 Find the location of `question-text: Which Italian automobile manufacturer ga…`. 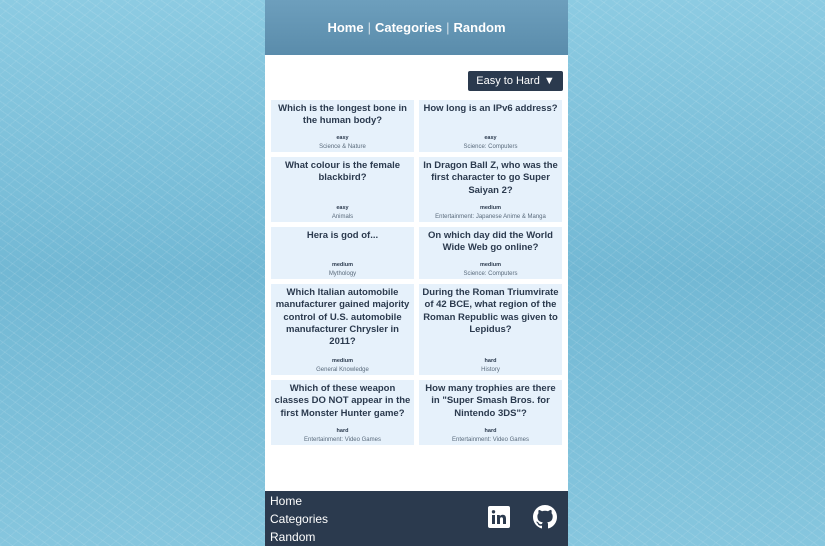

question-text: Which Italian automobile manufacturer ga… is located at coordinates (342, 317).